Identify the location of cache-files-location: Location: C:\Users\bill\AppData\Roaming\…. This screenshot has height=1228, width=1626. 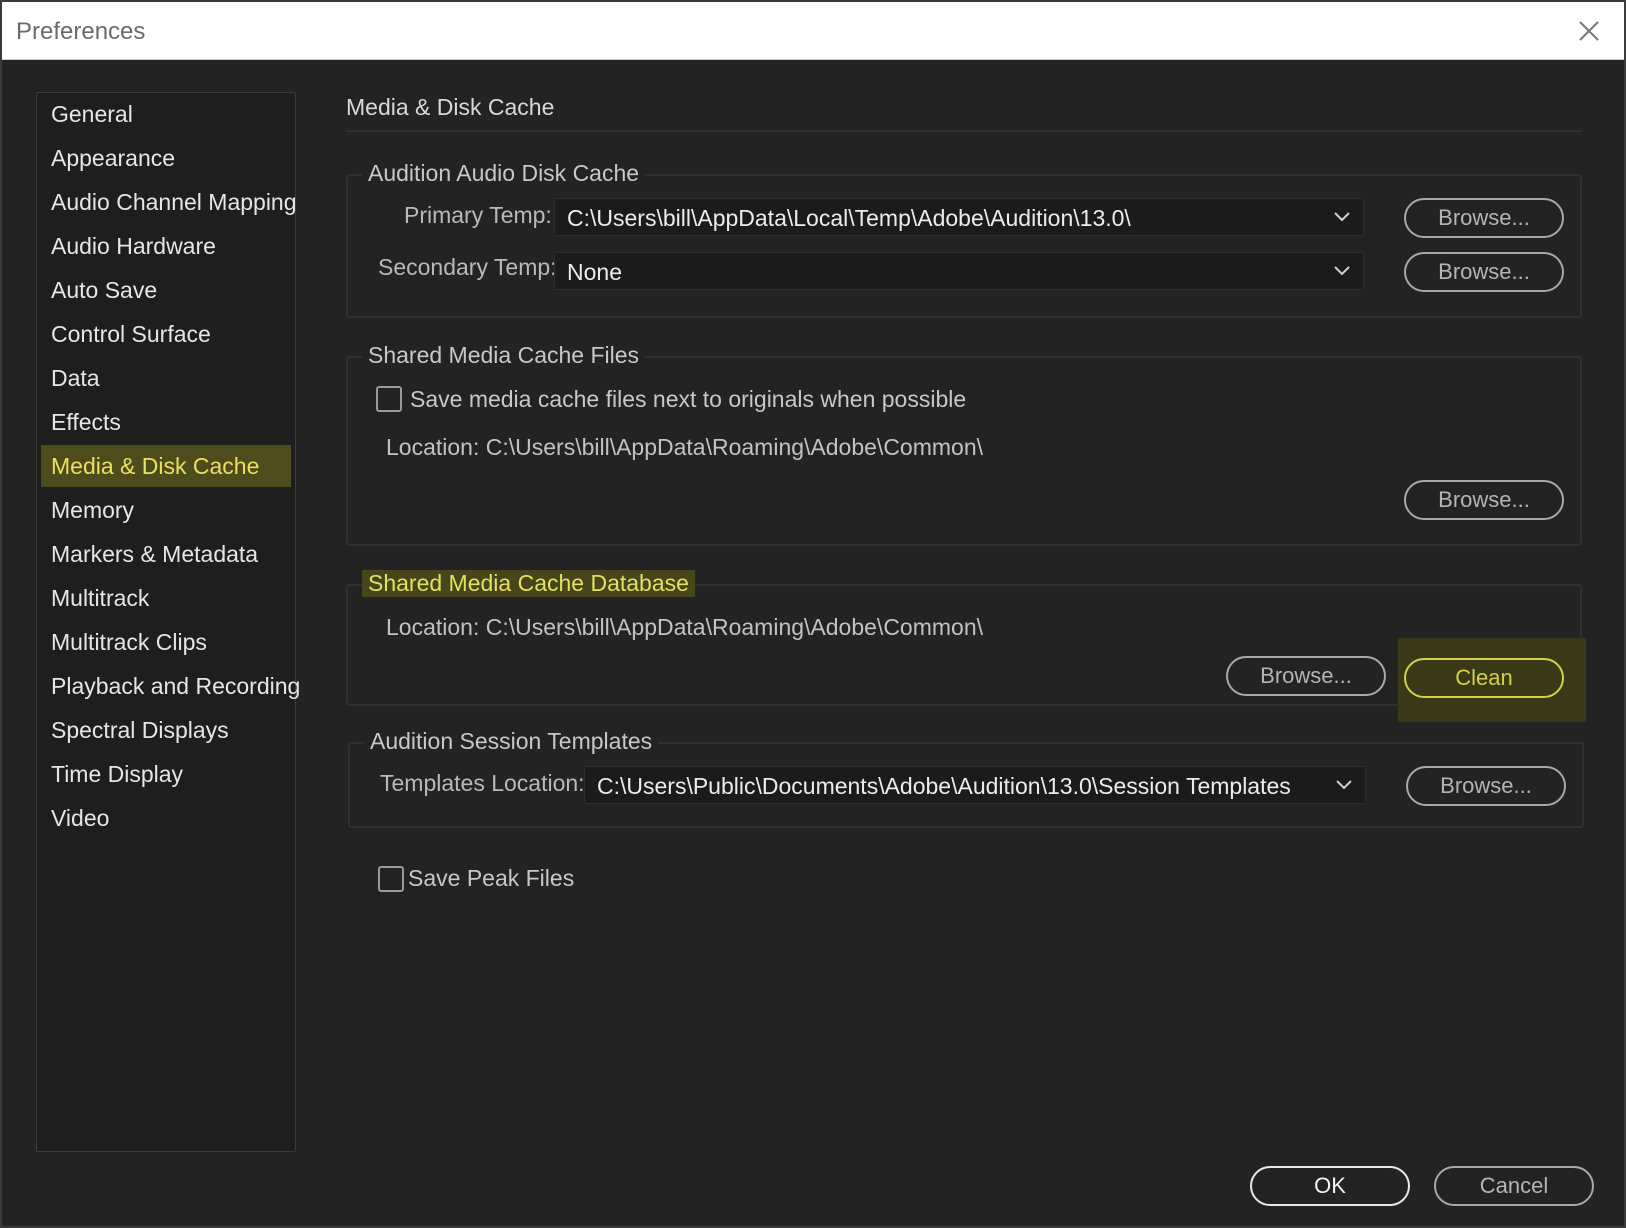
(685, 447).